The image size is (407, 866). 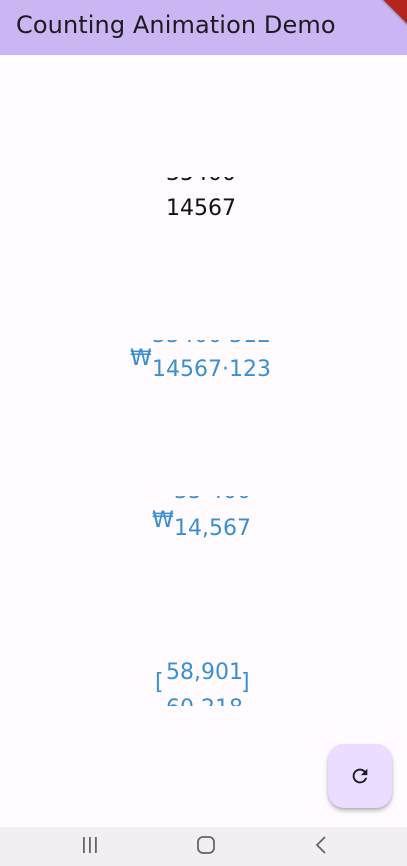 I want to click on home-button, so click(x=206, y=847).